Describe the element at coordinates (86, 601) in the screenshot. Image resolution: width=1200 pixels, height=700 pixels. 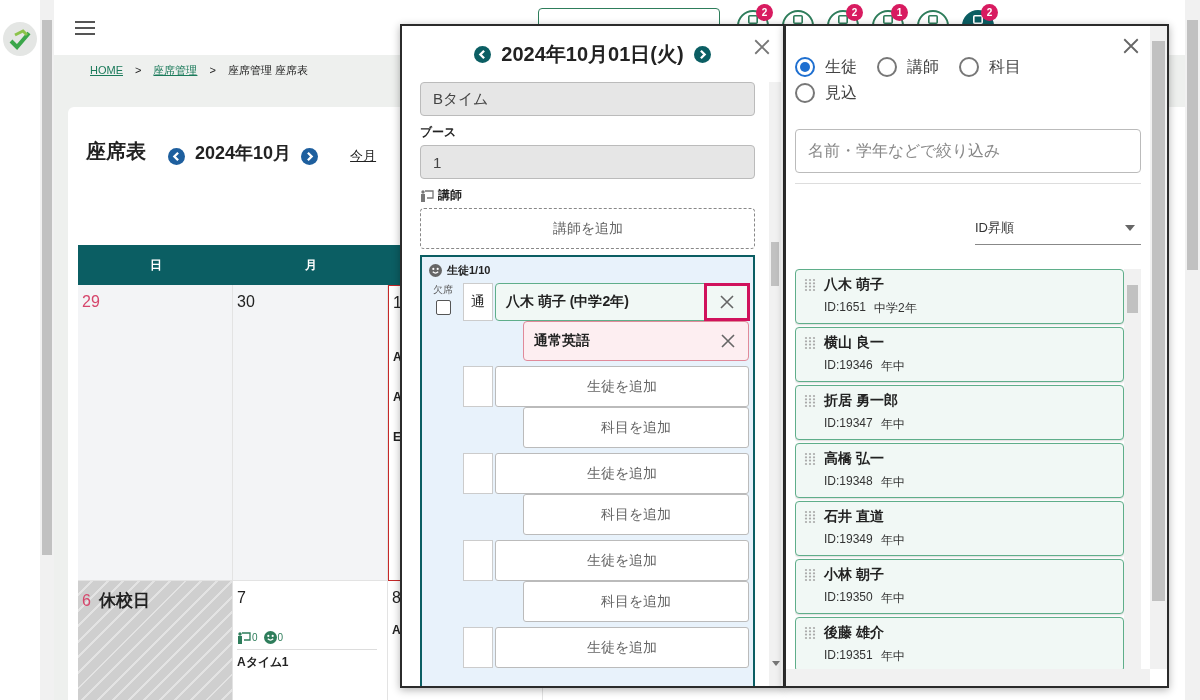
I see `day-number: 6` at that location.